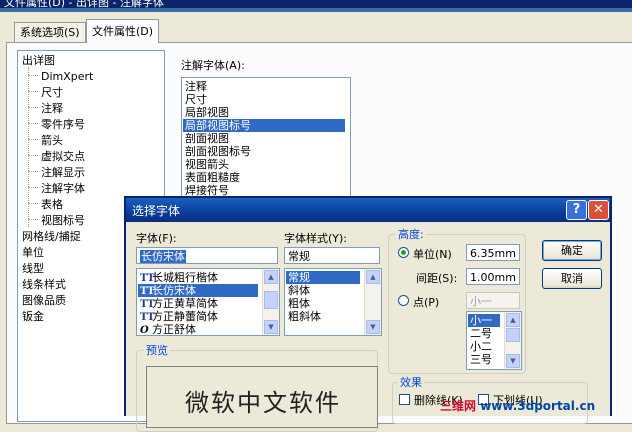 This screenshot has width=632, height=432. I want to click on tree-item-annotations-font: 注解字体, so click(63, 189).